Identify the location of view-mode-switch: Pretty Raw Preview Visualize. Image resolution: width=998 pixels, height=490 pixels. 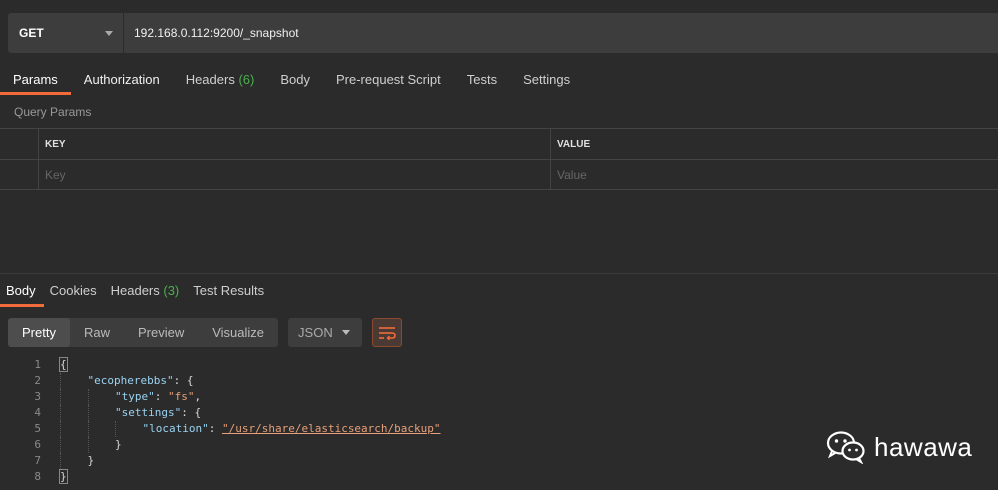
(143, 332).